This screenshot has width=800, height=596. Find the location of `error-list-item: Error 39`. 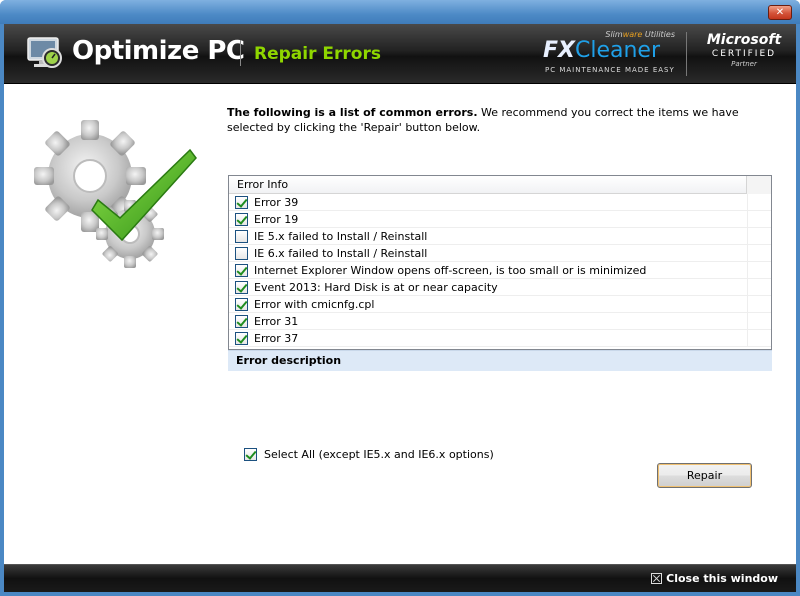

error-list-item: Error 39 is located at coordinates (500, 202).